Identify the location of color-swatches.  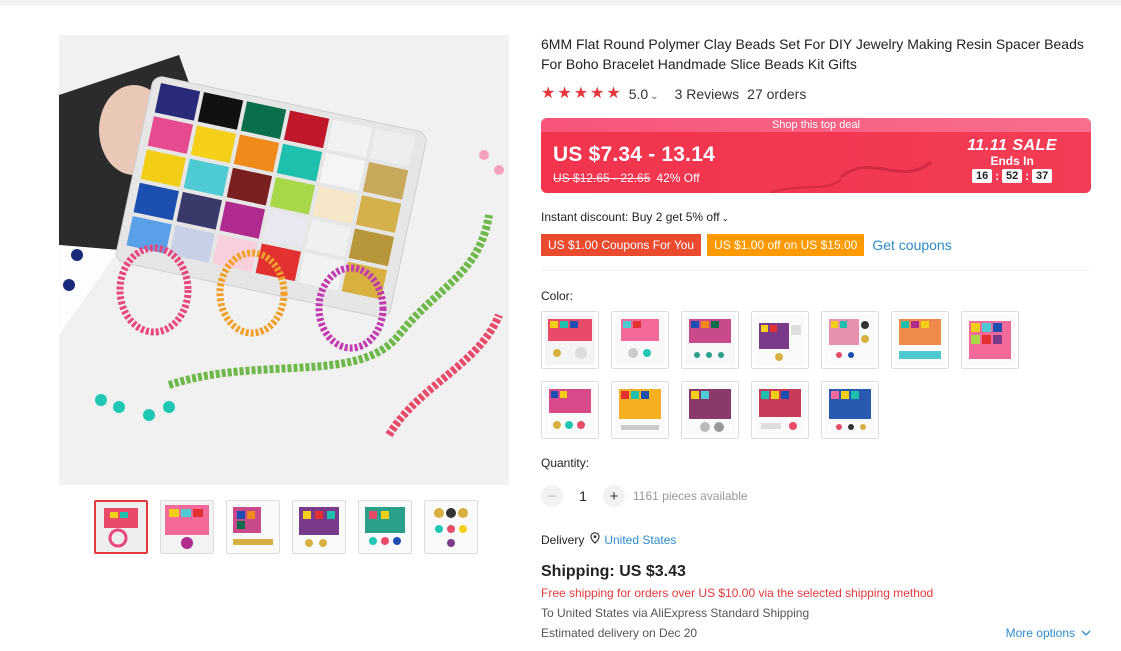
(791, 375).